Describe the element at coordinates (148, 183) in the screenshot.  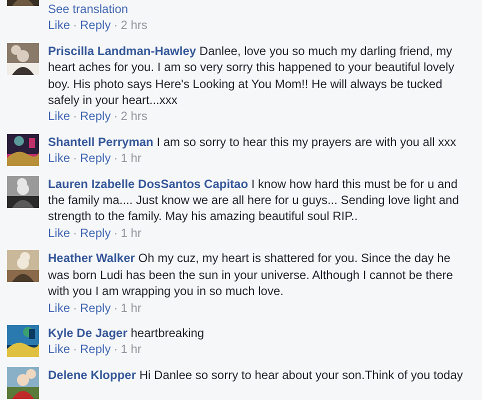
I see `author-link: Lauren Izabelle DosSantos Capitao` at that location.